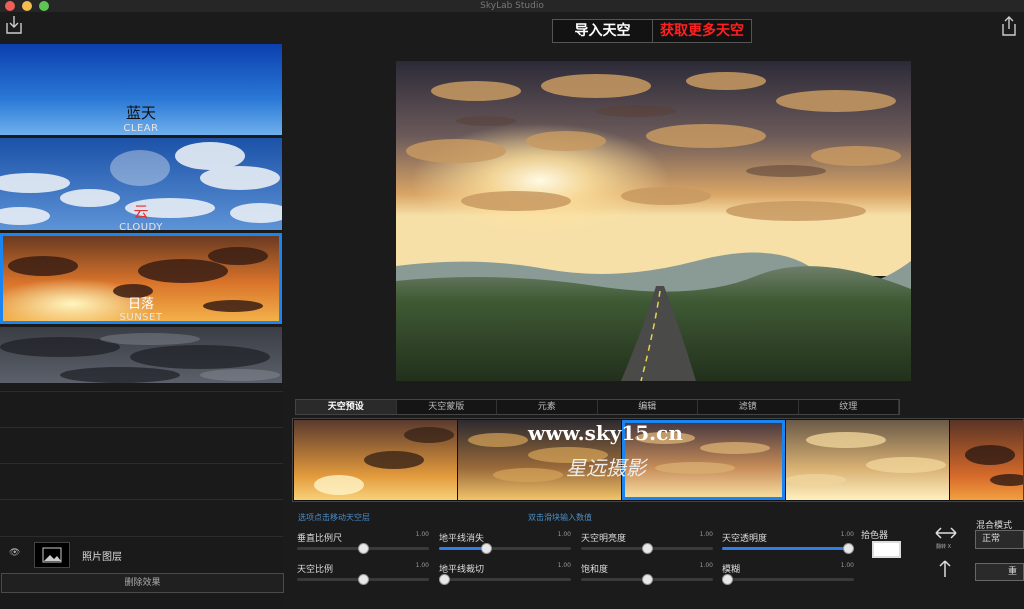 This screenshot has height=609, width=1024. I want to click on flip-horizontal-icon, so click(946, 533).